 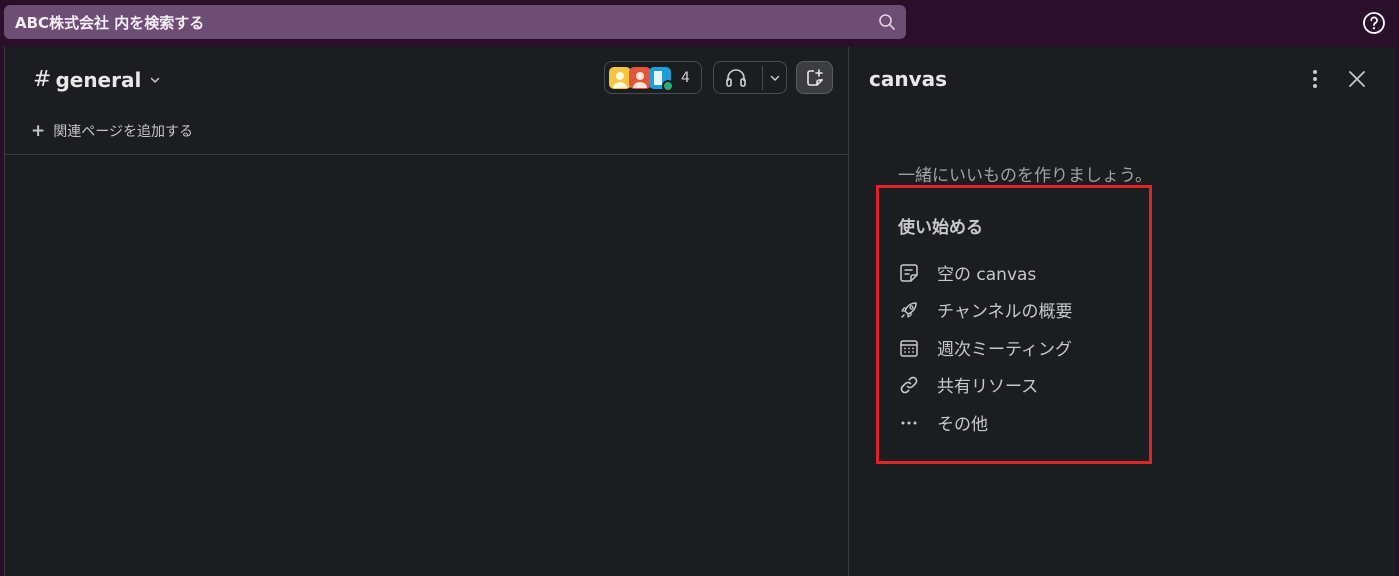 I want to click on member-count: 4, so click(x=685, y=77).